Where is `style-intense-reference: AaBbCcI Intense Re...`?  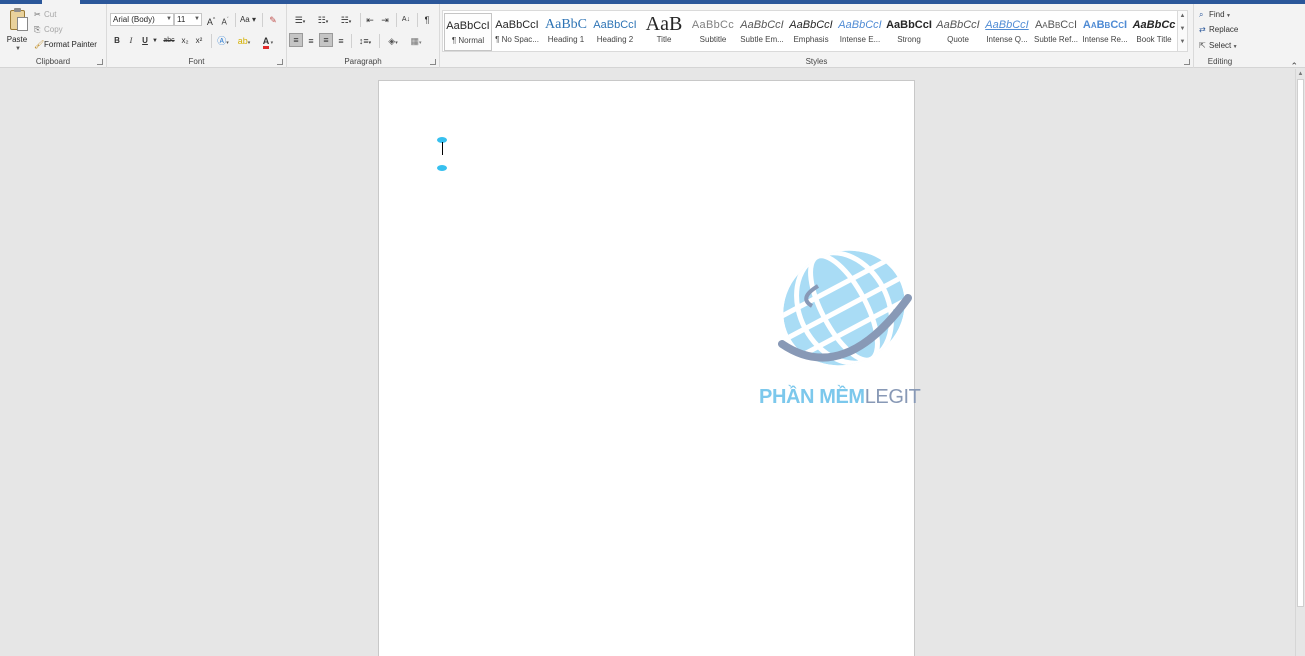
style-intense-reference: AaBbCcI Intense Re... is located at coordinates (1105, 32).